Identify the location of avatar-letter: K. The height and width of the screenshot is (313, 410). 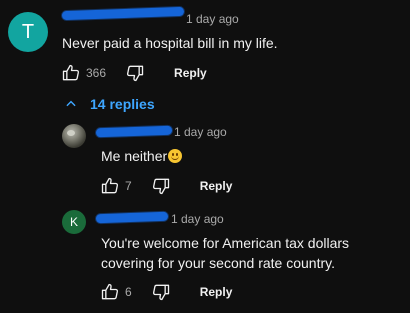
(73, 222).